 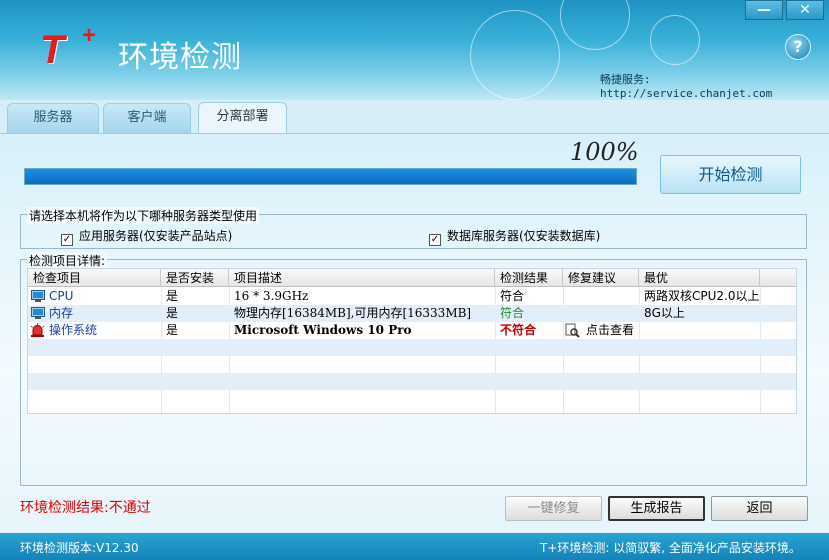 What do you see at coordinates (664, 313) in the screenshot?
I see `row-best: 8G以上` at bounding box center [664, 313].